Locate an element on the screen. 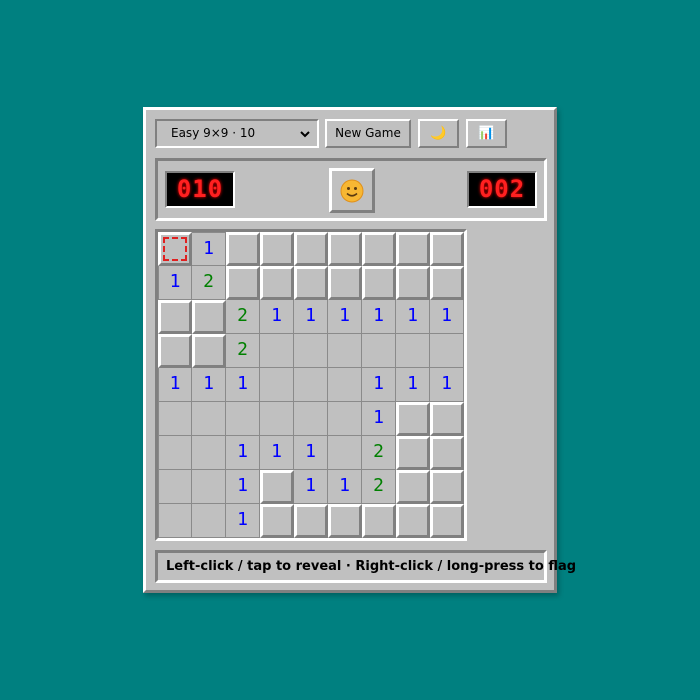  stats-button: 📊 is located at coordinates (486, 133).